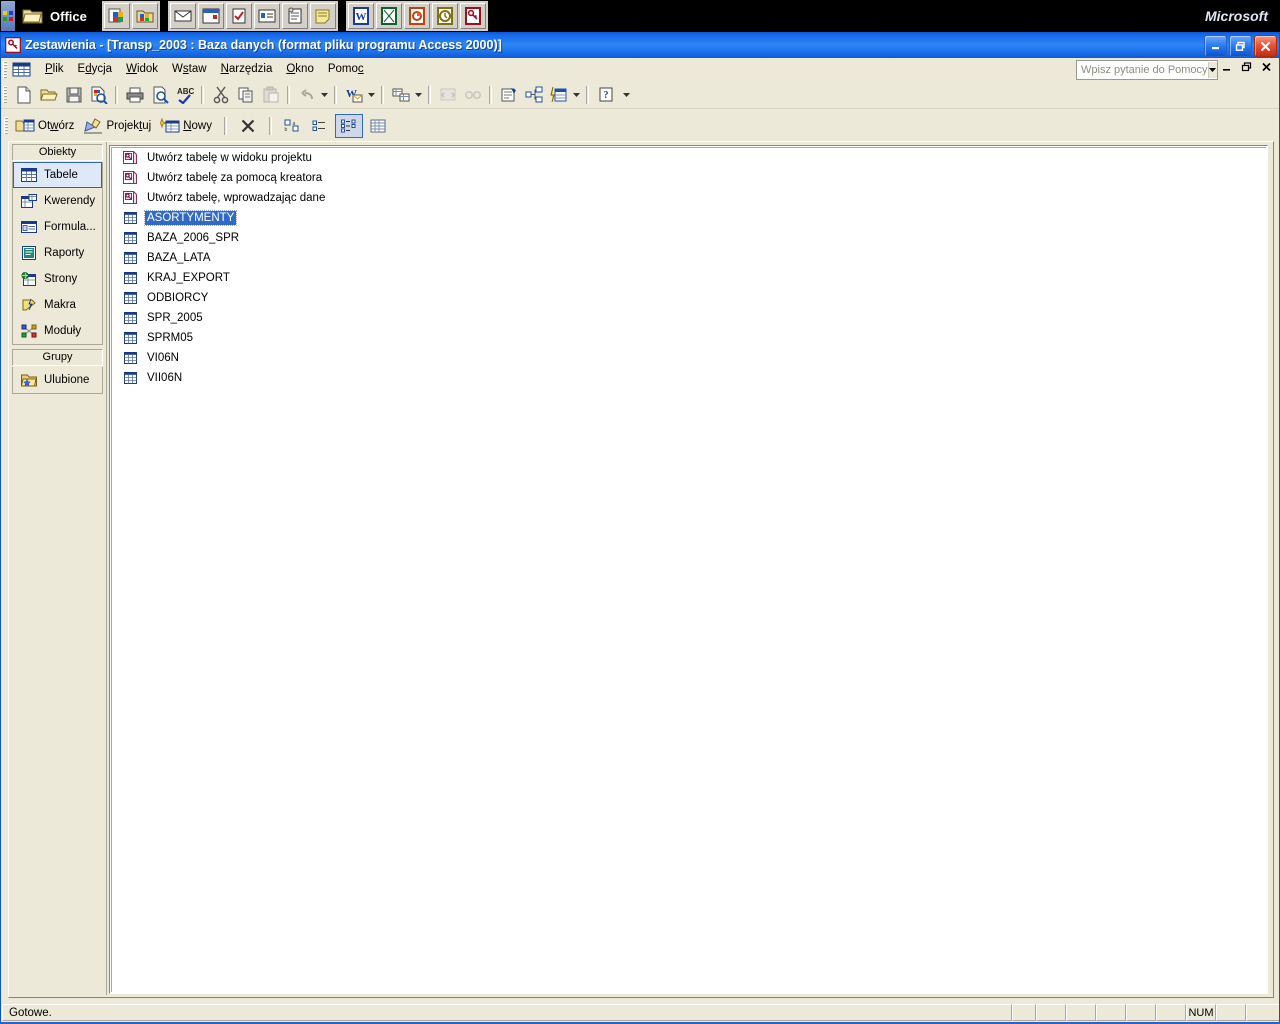 The height and width of the screenshot is (1024, 1280). Describe the element at coordinates (6, 125) in the screenshot. I see `db-toolbar-grip` at that location.